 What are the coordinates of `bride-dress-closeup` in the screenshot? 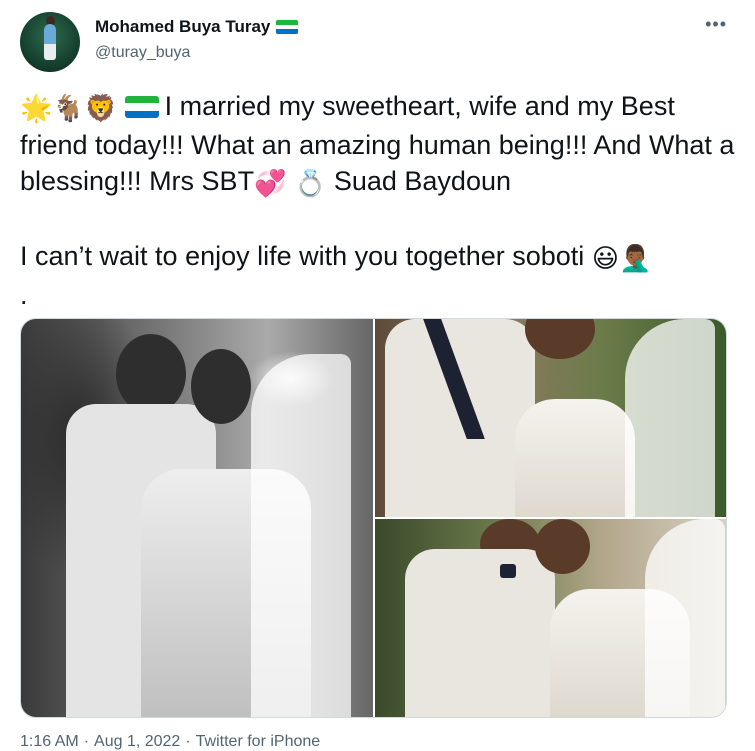 It's located at (575, 458).